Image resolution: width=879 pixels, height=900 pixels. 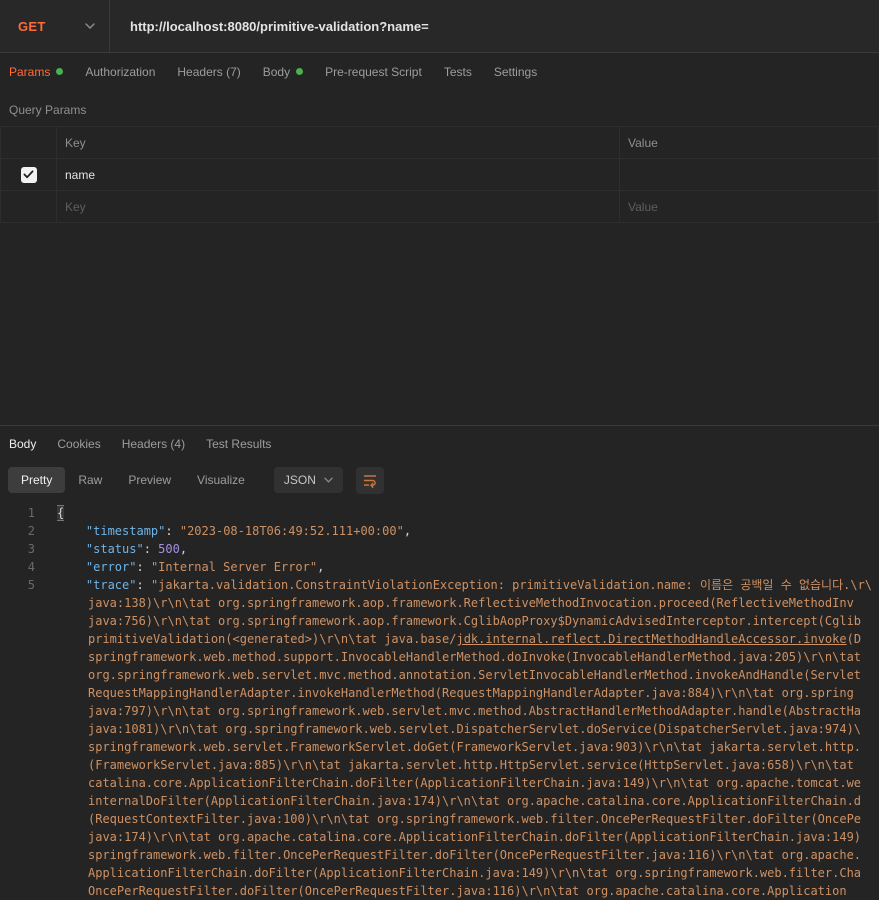 What do you see at coordinates (31, 549) in the screenshot?
I see `line-number: 3` at bounding box center [31, 549].